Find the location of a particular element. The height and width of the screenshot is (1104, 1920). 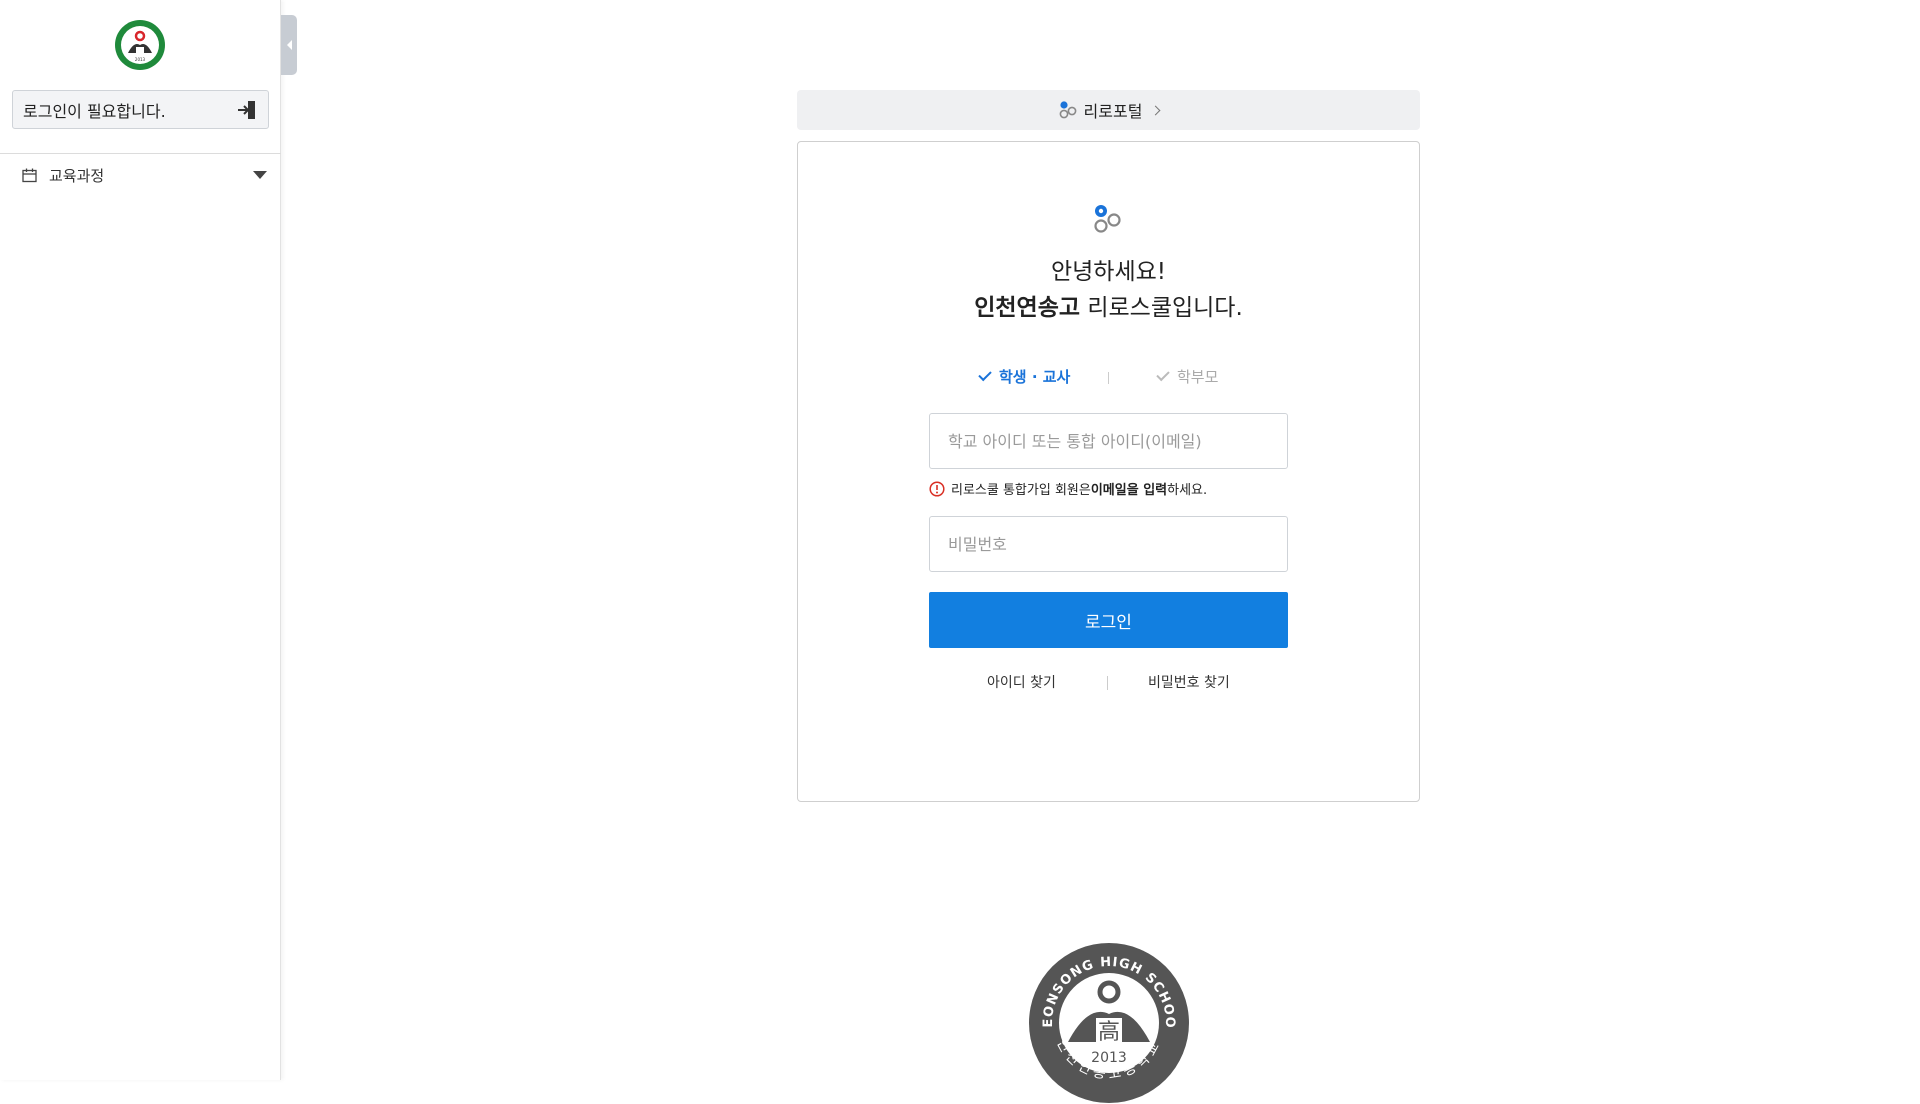

riro-portal-label: 리로포털 is located at coordinates (1113, 111).